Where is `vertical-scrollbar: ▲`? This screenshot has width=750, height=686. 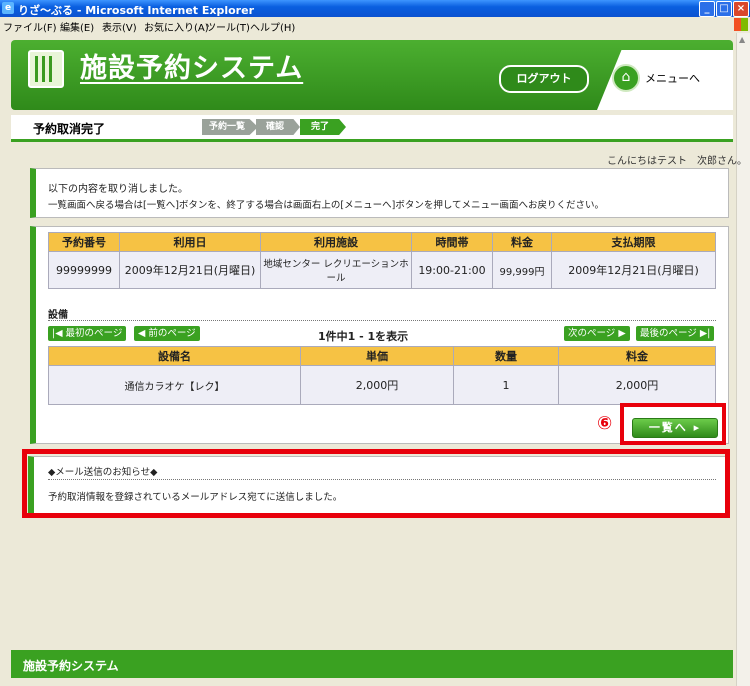 vertical-scrollbar: ▲ is located at coordinates (743, 359).